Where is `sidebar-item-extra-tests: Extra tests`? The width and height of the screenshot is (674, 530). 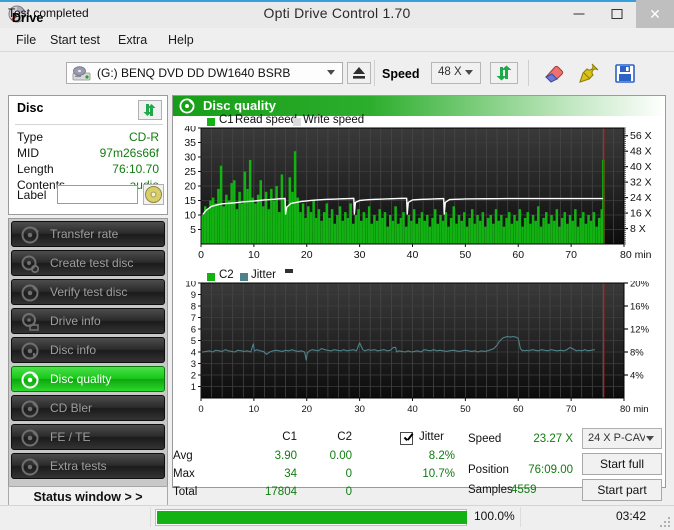 sidebar-item-extra-tests: Extra tests is located at coordinates (88, 466).